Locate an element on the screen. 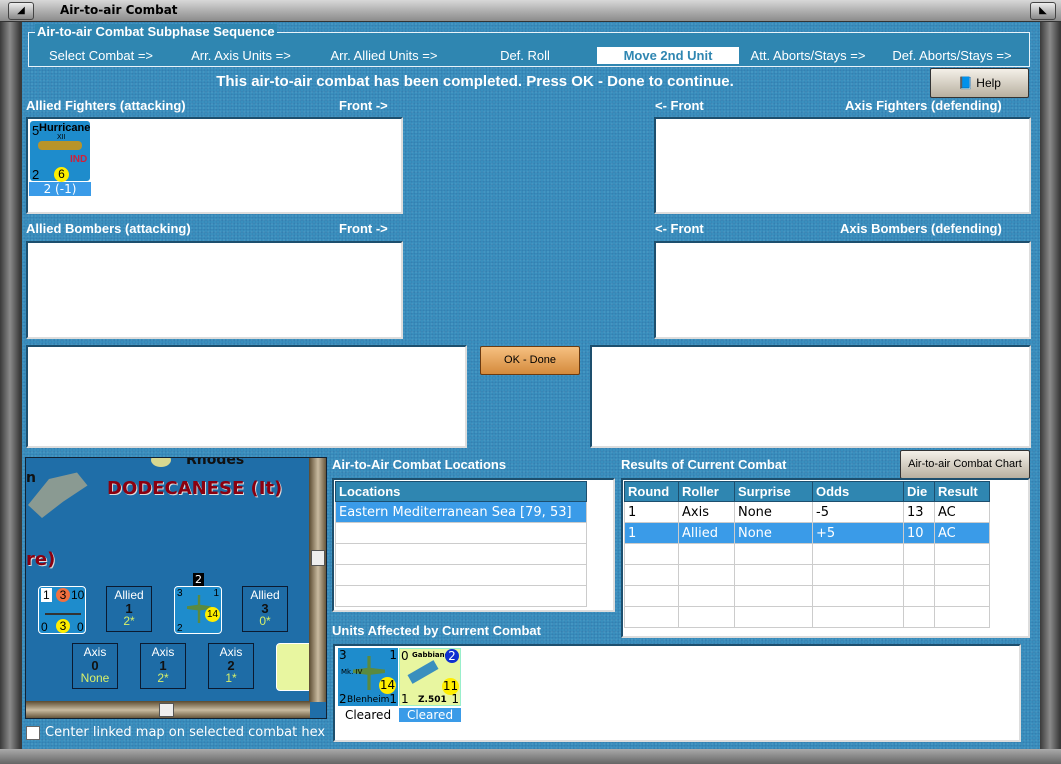 This screenshot has height=764, width=1061. center-map-checkbox is located at coordinates (33, 733).